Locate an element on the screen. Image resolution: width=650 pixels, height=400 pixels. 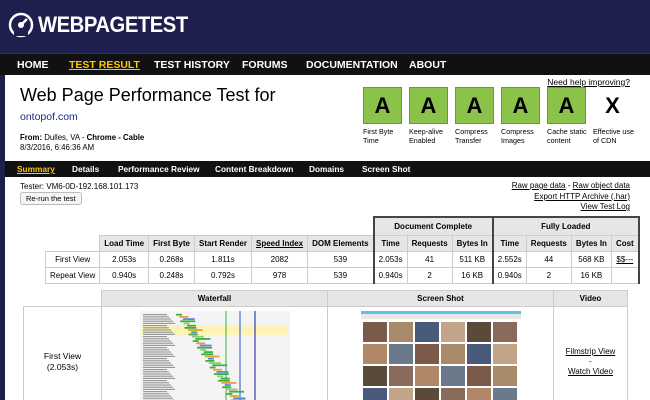
page-screenshot is located at coordinates (440, 355).